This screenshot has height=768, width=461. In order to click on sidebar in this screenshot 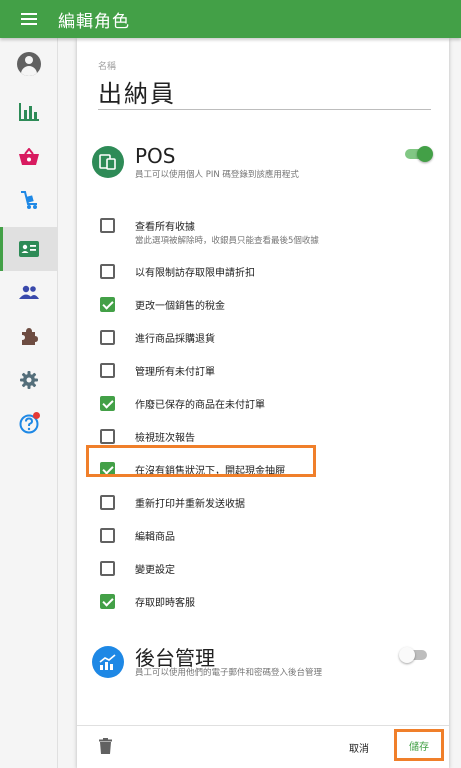, I will do `click(29, 403)`.